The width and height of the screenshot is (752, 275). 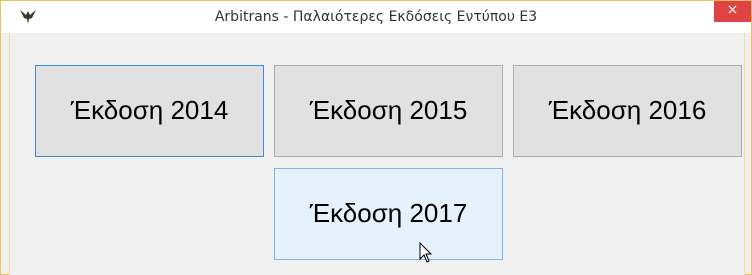 What do you see at coordinates (388, 111) in the screenshot?
I see `edition-2015-button: Έκδοση 2015` at bounding box center [388, 111].